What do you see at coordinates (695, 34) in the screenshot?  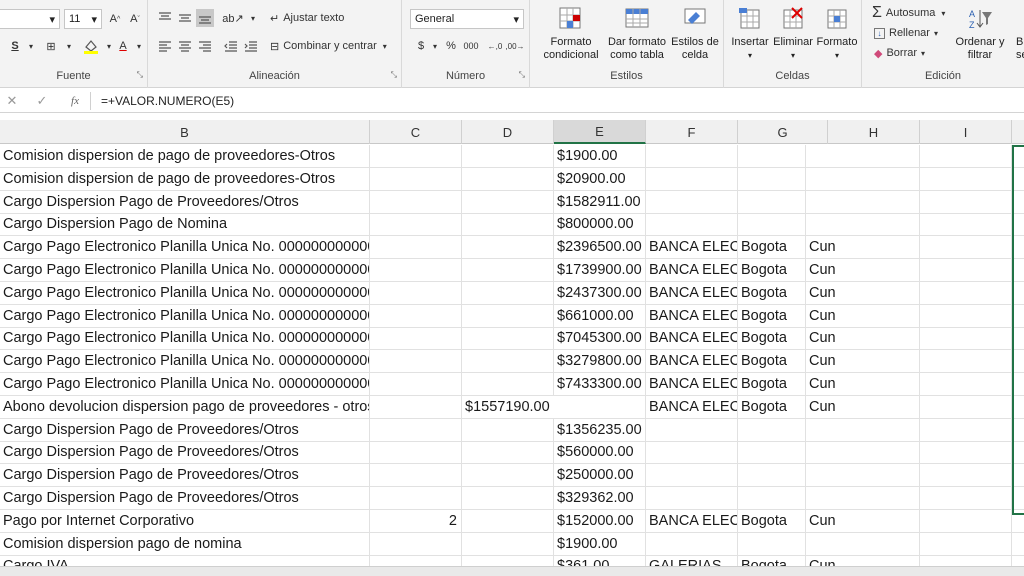 I see `cell-styles-button: Estilos de celda` at bounding box center [695, 34].